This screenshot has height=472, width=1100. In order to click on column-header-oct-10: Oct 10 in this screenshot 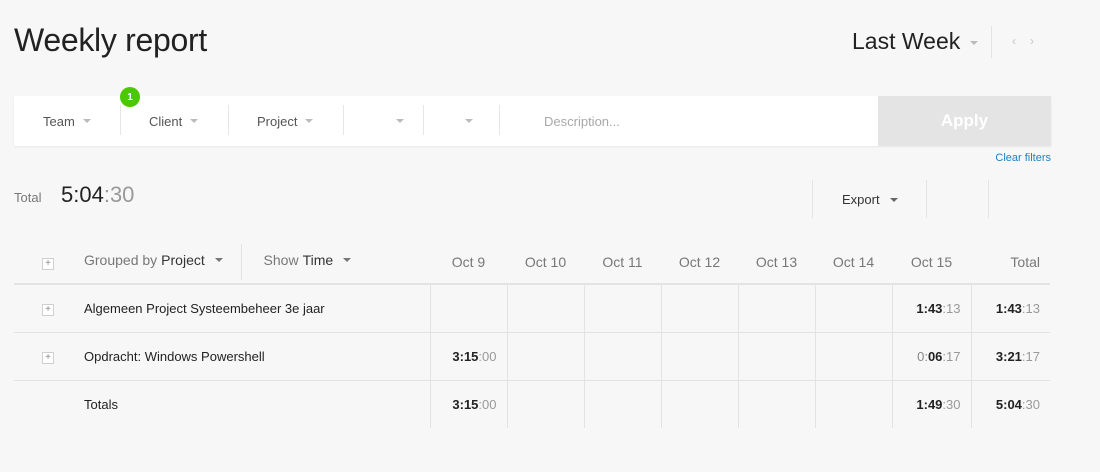, I will do `click(545, 262)`.